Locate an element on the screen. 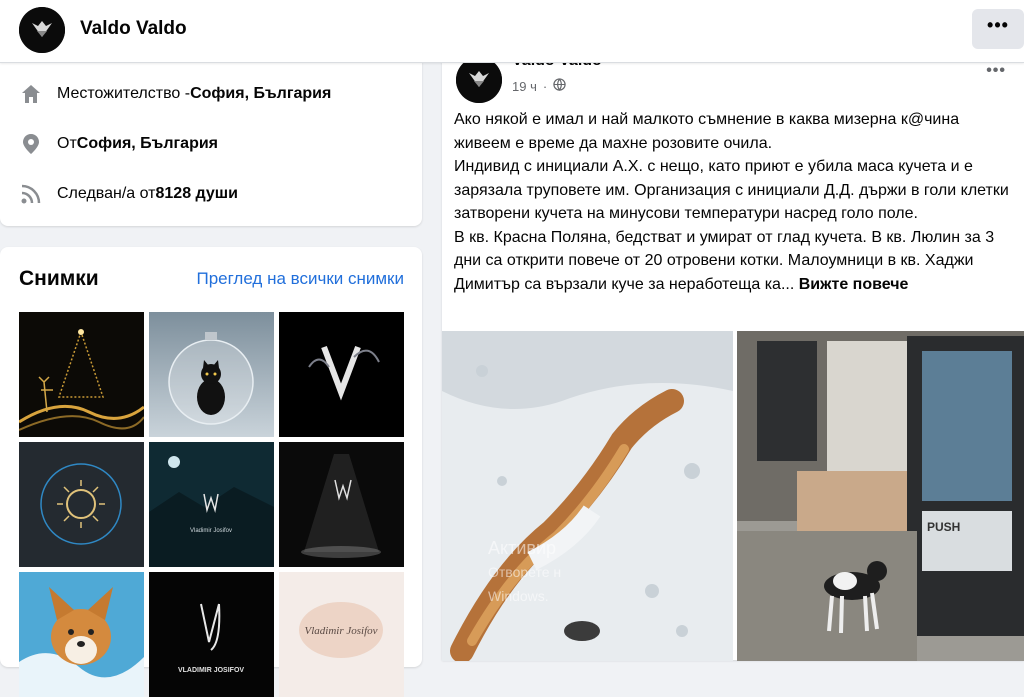 This screenshot has height=697, width=1024. profile-name: Valdo Valdo is located at coordinates (133, 29).